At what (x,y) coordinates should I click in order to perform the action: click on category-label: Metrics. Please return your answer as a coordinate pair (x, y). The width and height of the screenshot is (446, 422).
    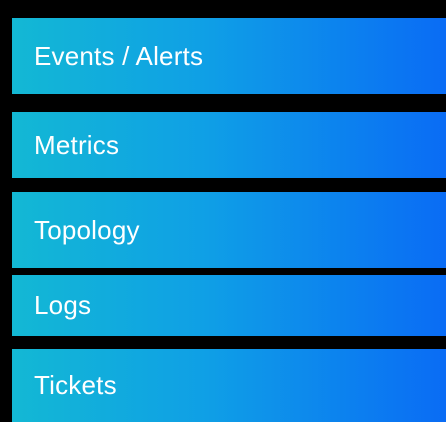
    Looking at the image, I should click on (77, 144).